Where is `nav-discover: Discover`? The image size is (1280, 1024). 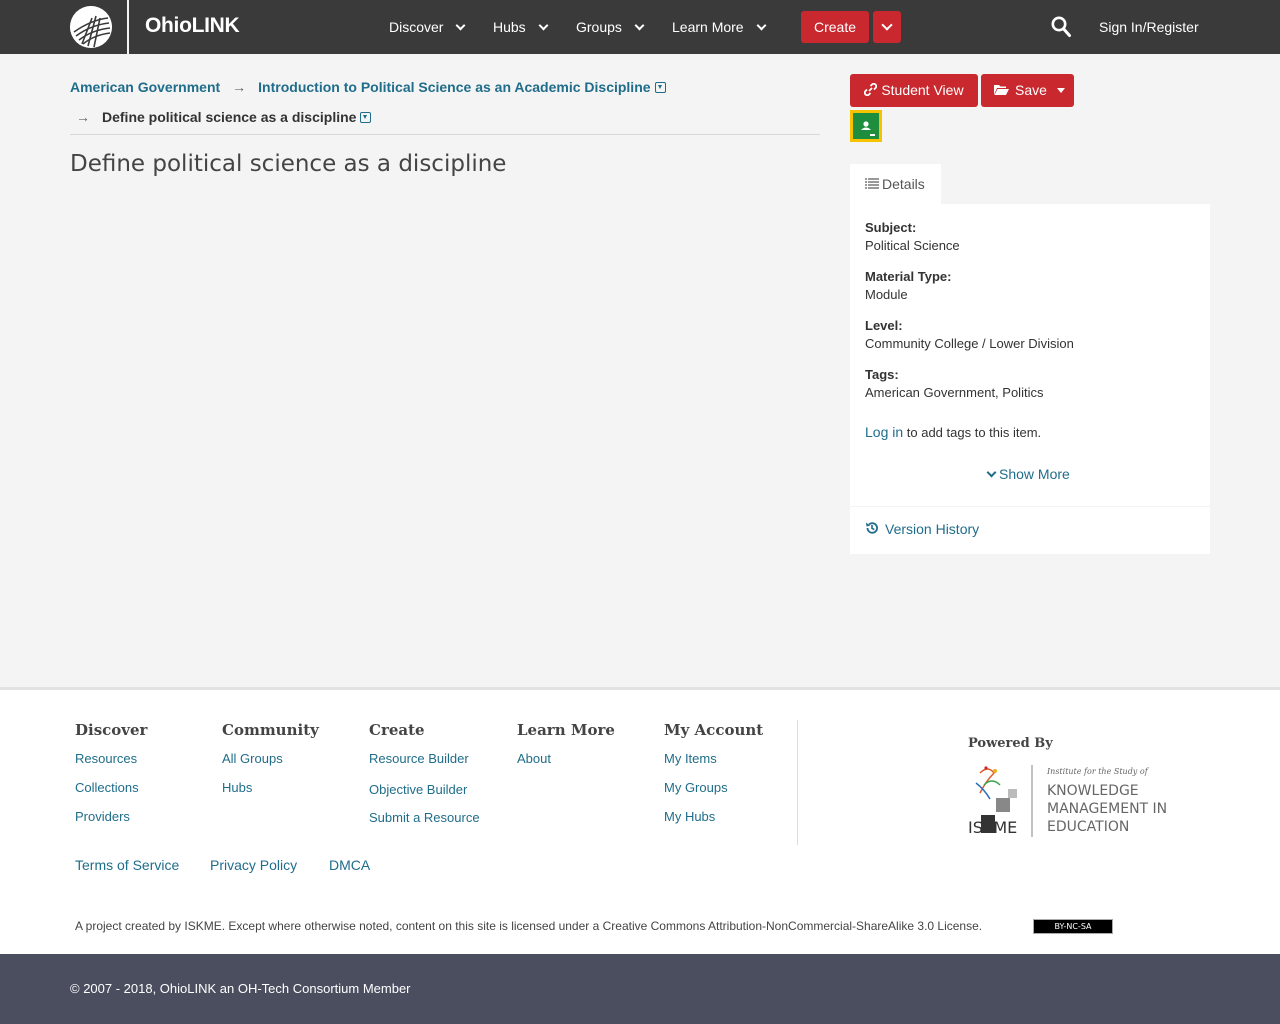
nav-discover: Discover is located at coordinates (427, 27).